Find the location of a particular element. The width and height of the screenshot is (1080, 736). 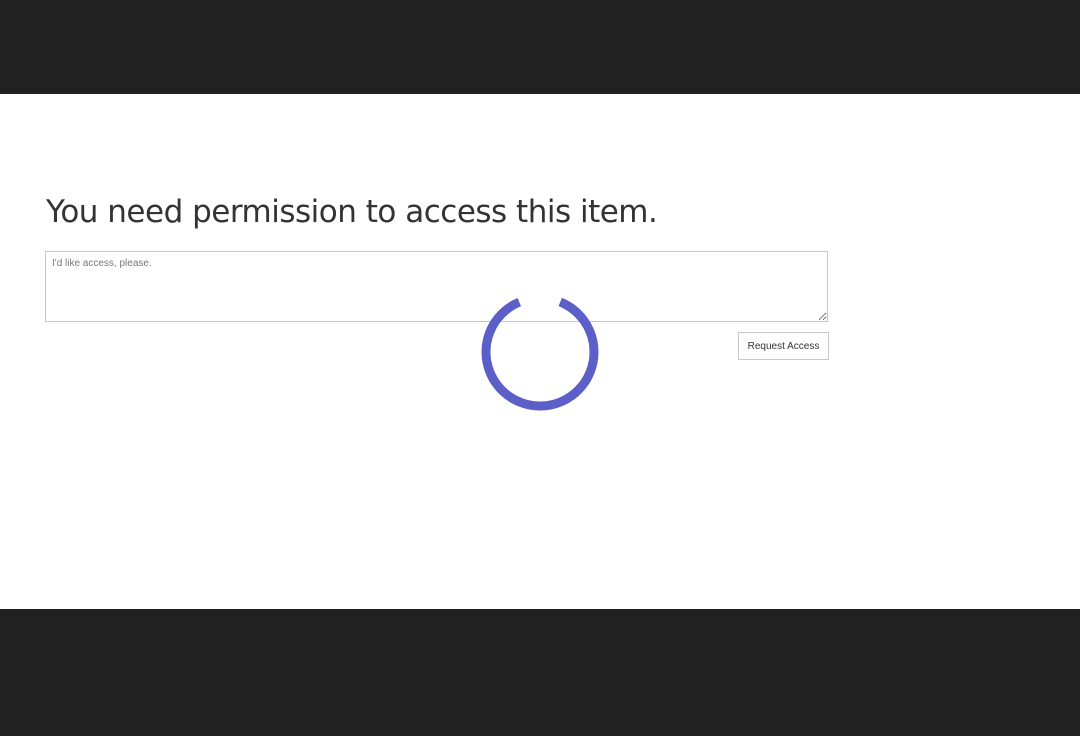

loading-spinner-icon is located at coordinates (540, 352).